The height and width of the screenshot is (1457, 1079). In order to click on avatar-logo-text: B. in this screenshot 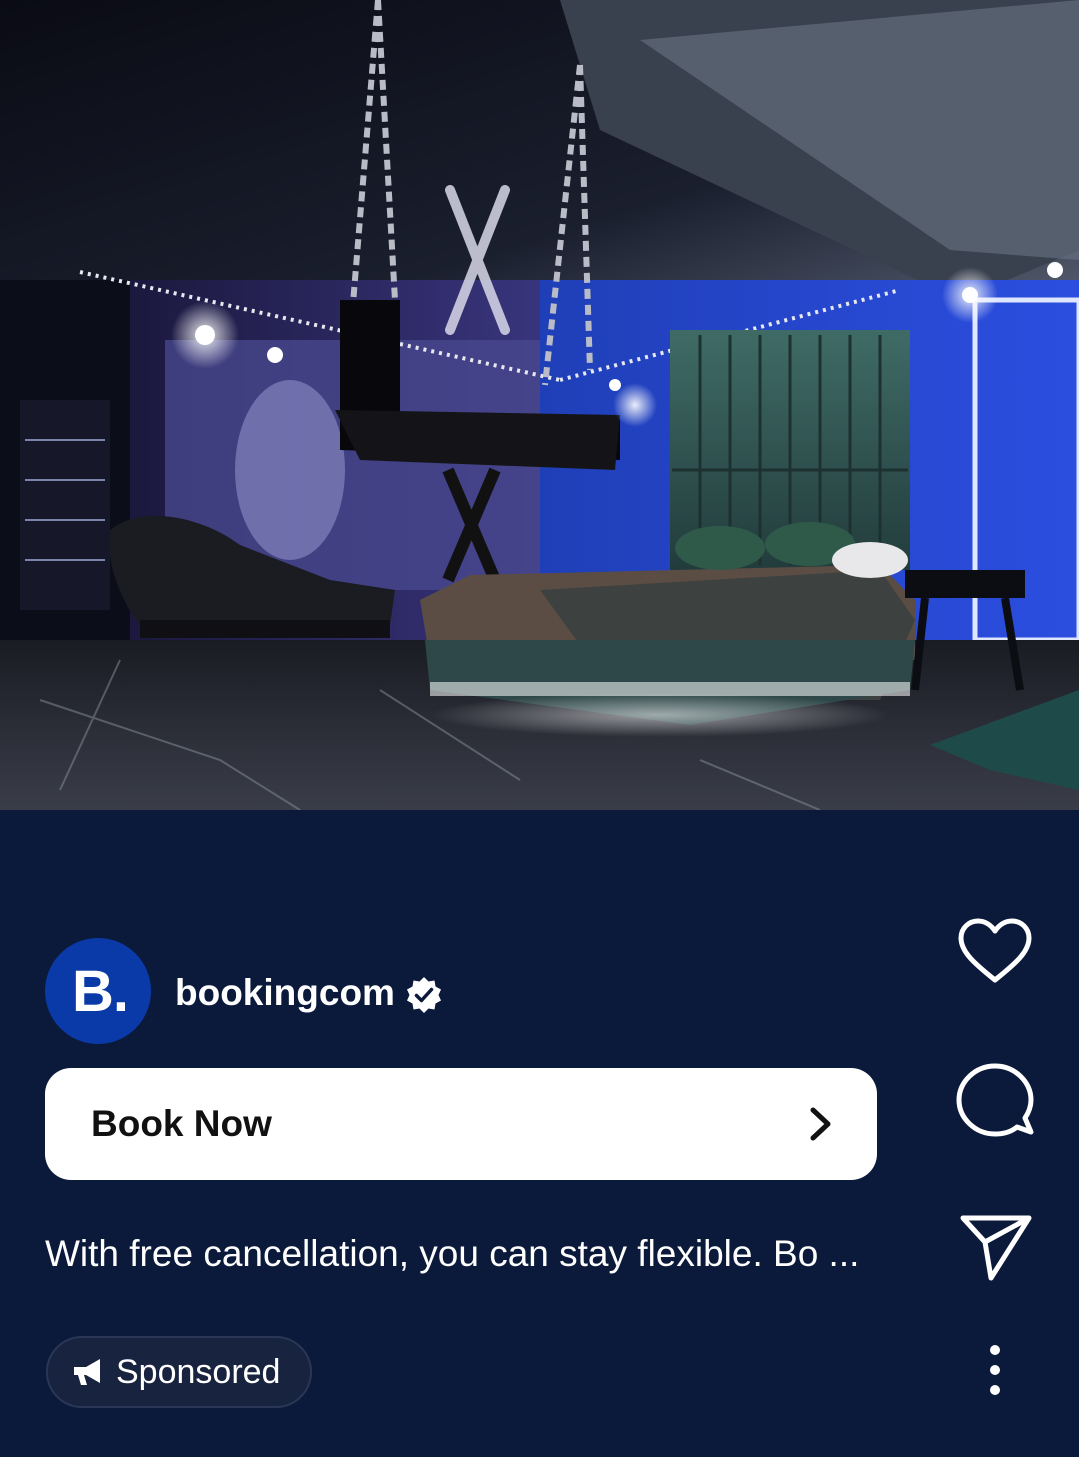, I will do `click(100, 991)`.